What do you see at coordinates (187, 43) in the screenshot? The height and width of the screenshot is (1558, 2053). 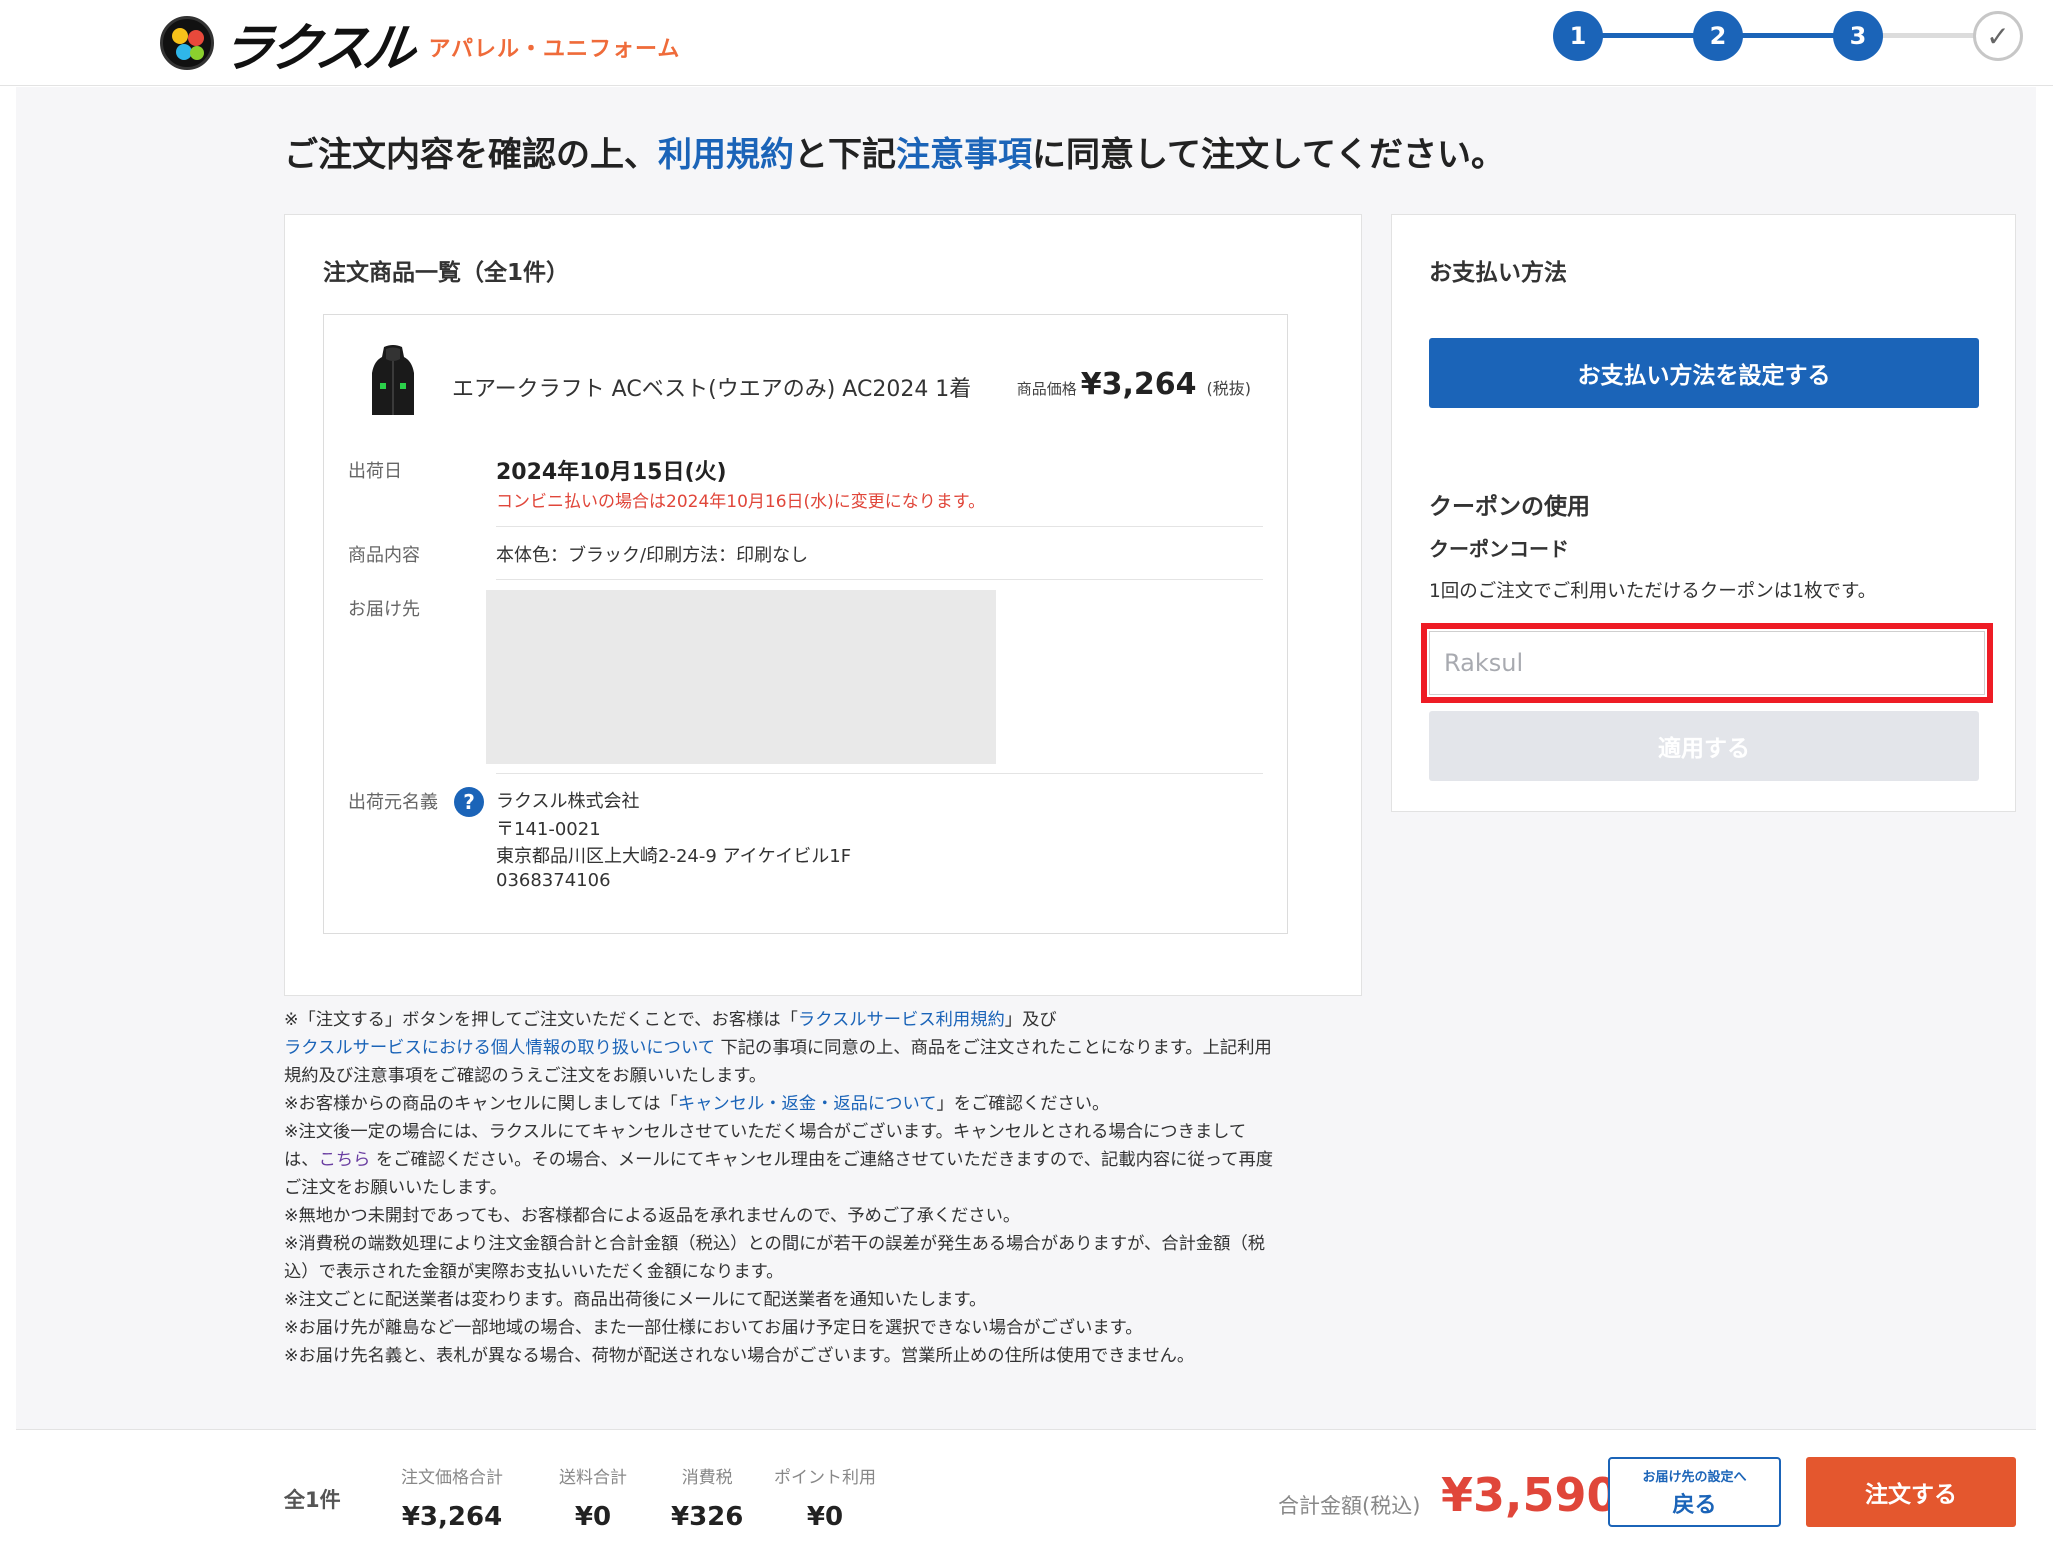 I see `logo-mark-icon` at bounding box center [187, 43].